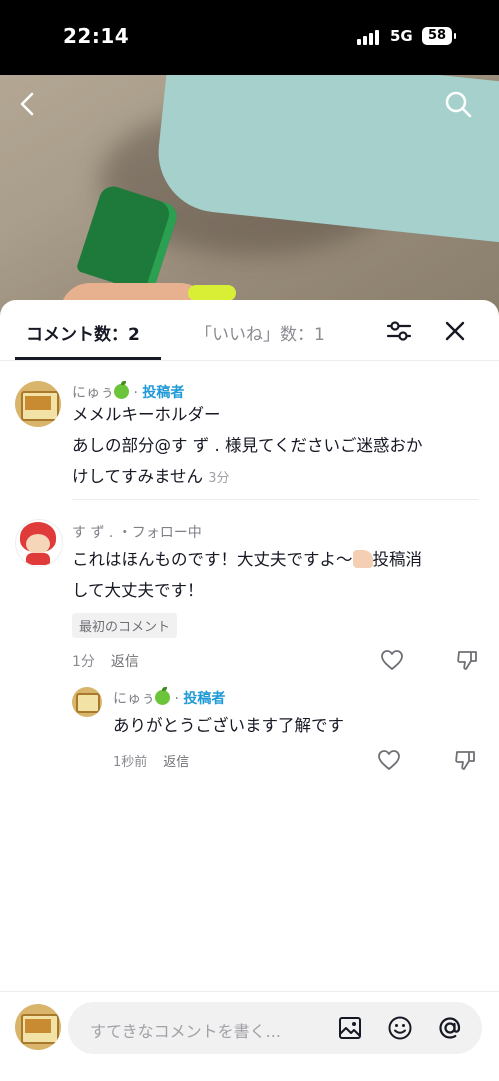 Image resolution: width=499 pixels, height=1081 pixels. Describe the element at coordinates (28, 104) in the screenshot. I see `back-icon` at that location.